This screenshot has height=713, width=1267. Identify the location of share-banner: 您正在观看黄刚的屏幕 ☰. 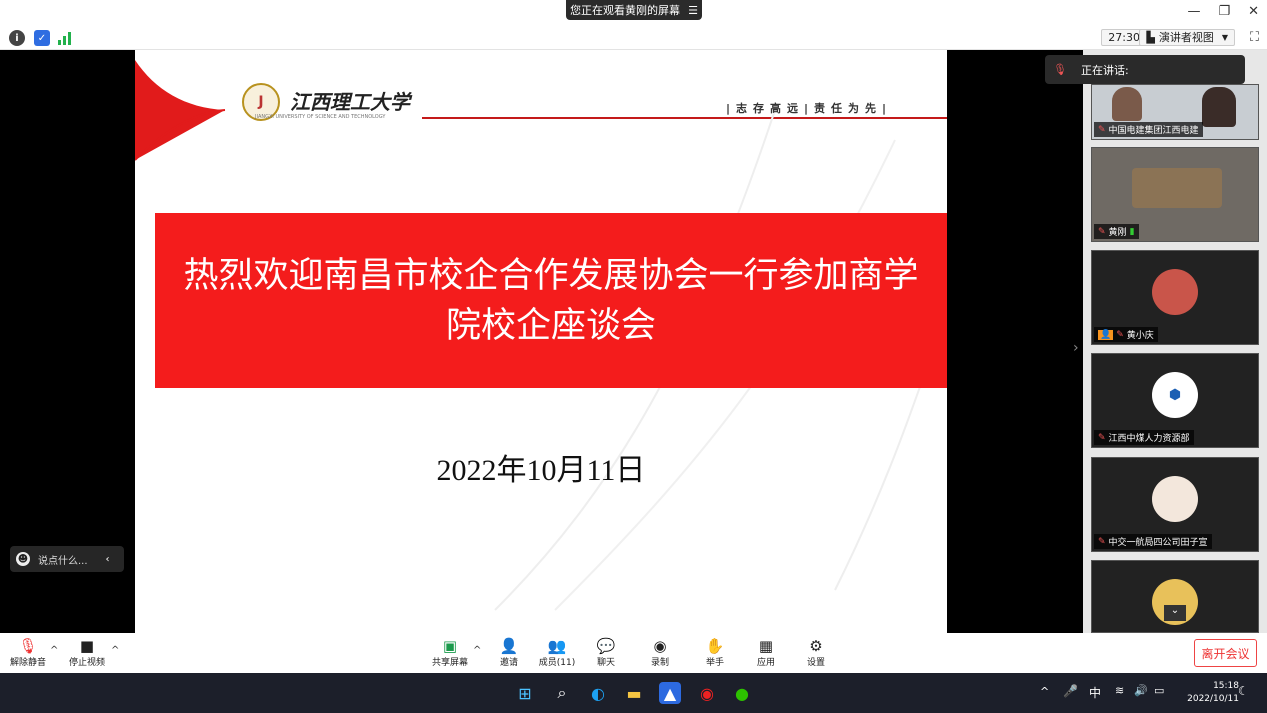
(634, 10).